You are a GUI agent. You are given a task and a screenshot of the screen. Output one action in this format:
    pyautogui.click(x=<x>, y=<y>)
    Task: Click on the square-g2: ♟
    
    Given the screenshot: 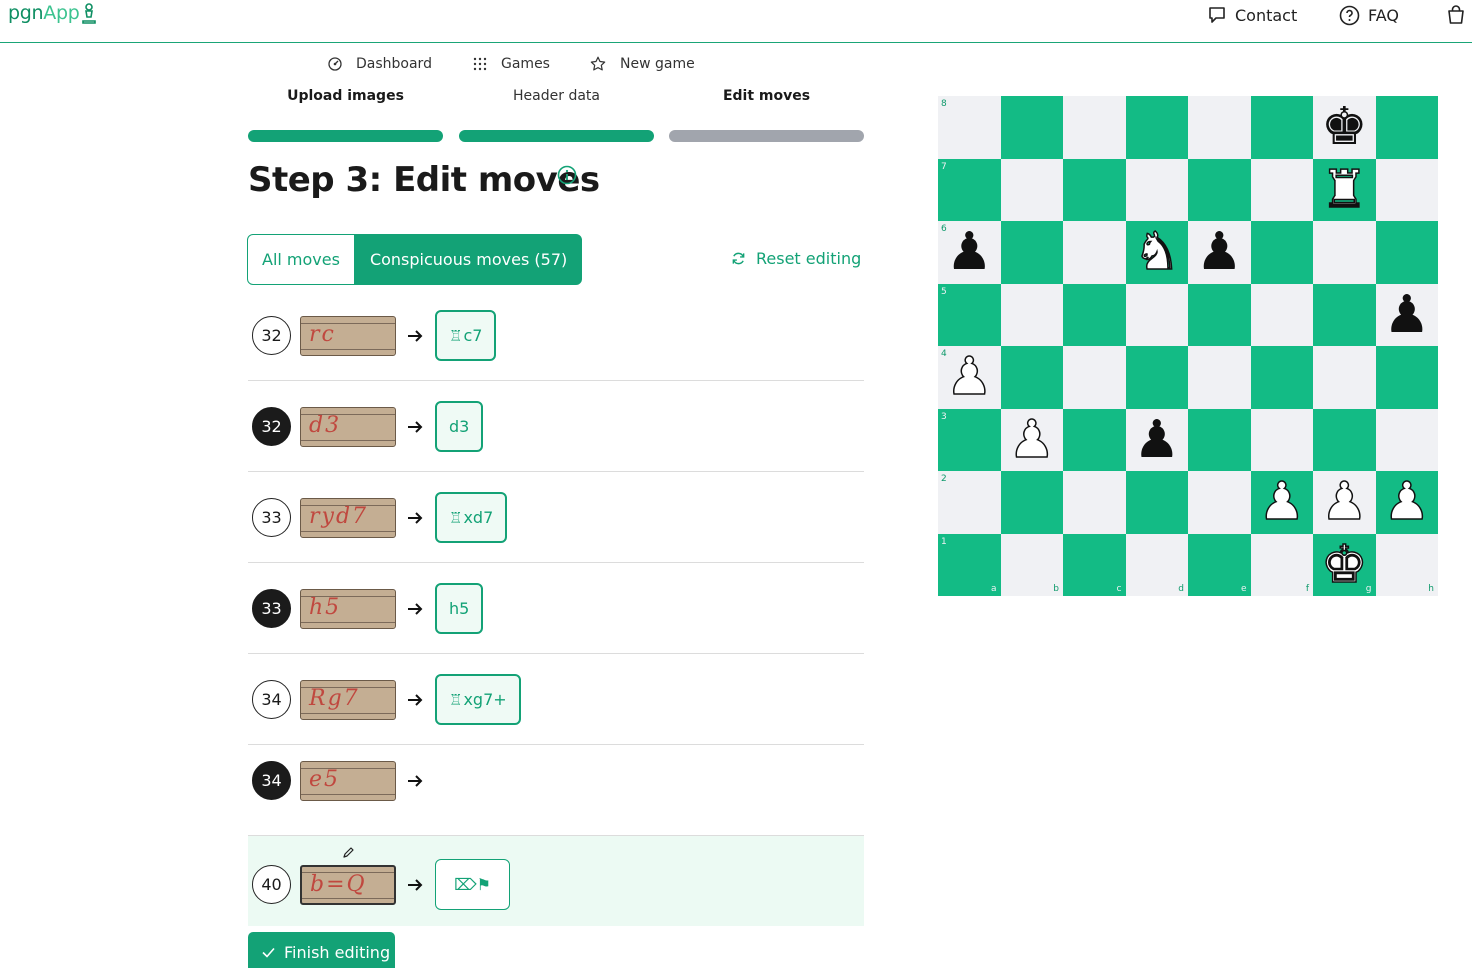 What is the action you would take?
    pyautogui.click(x=1344, y=502)
    